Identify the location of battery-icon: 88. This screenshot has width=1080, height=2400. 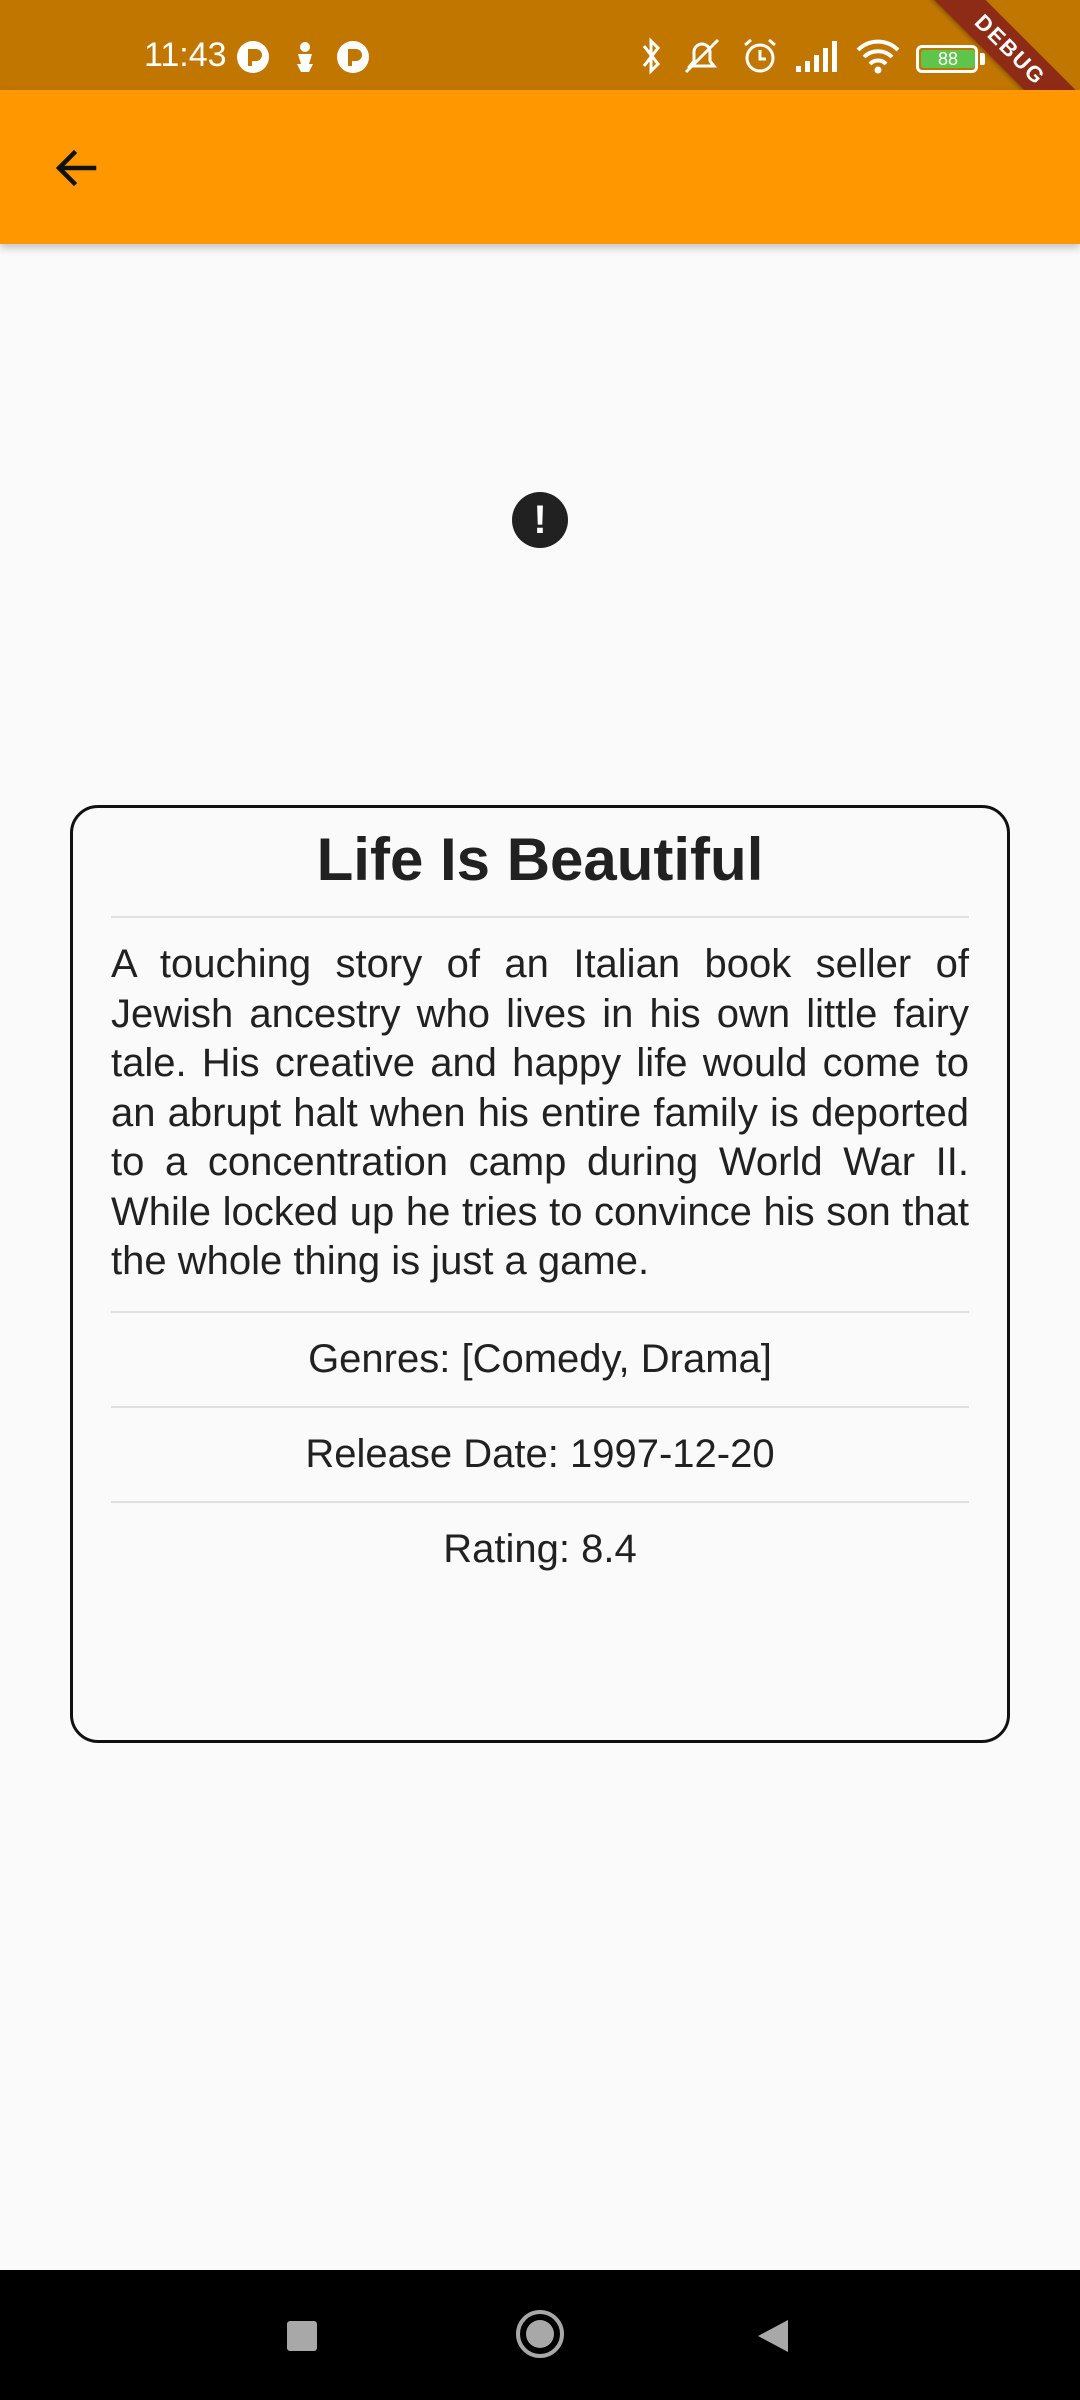
(947, 59).